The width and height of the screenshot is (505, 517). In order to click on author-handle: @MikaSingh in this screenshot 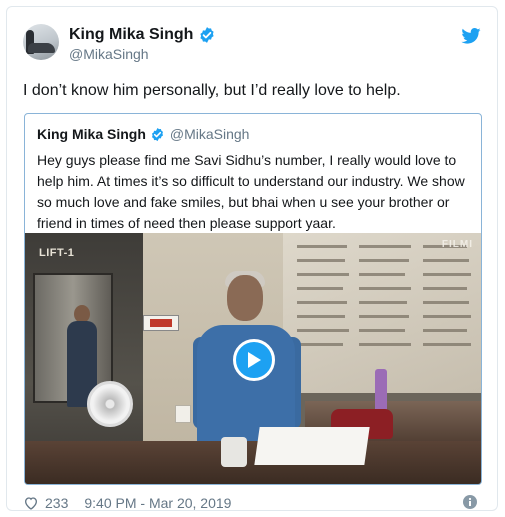, I will do `click(109, 54)`.